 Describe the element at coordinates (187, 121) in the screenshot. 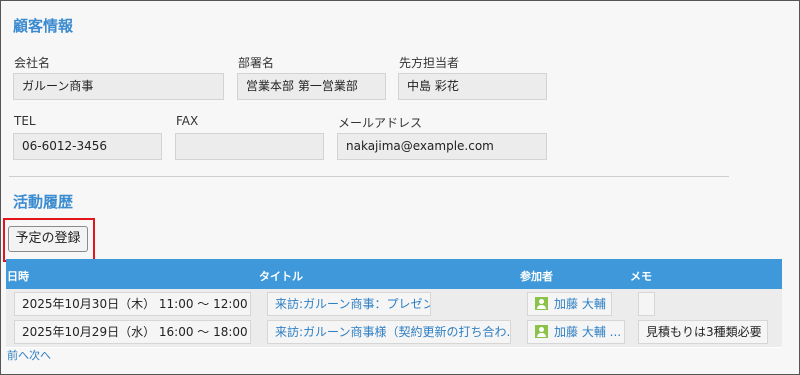

I see `fax-label: FAX` at that location.